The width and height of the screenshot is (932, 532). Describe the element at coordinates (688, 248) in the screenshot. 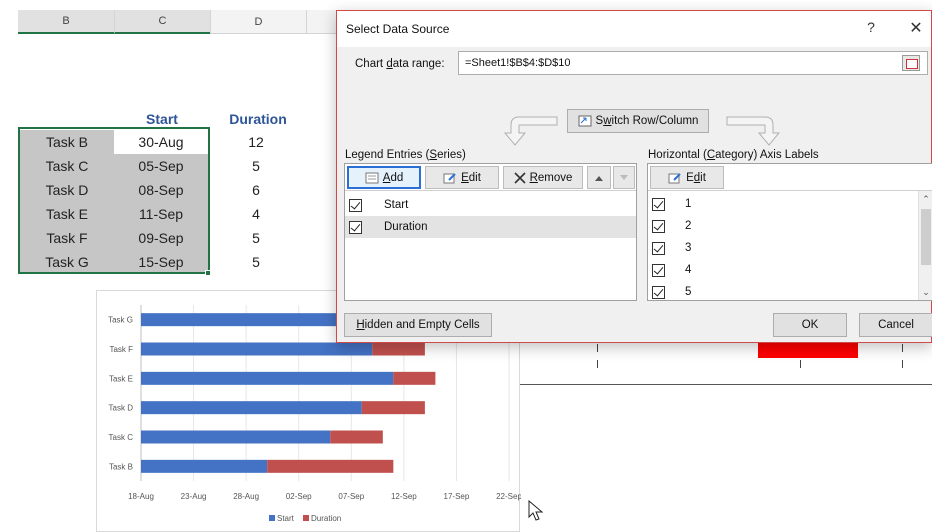

I see `axis-item-label: 3` at that location.